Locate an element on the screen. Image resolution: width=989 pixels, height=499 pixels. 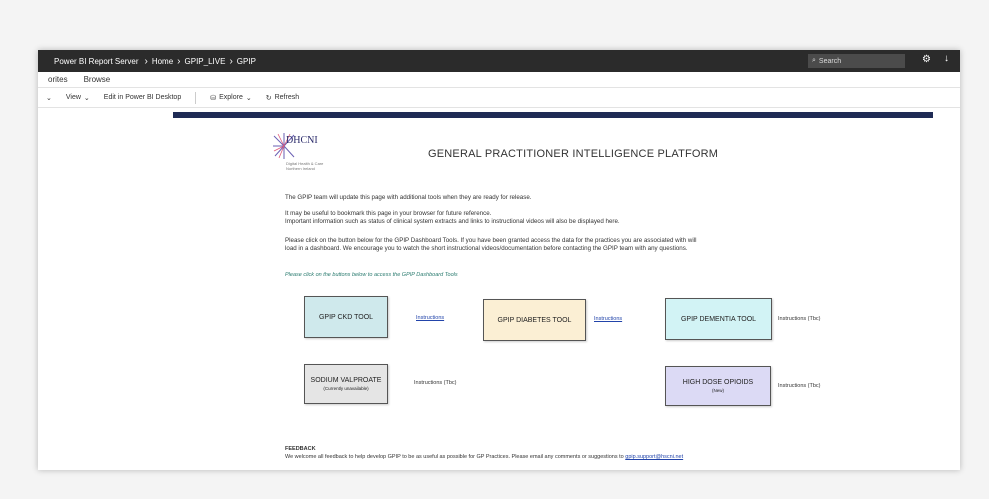
diabetes-tool-button: GPIP DIABETES TOOL is located at coordinates (534, 320).